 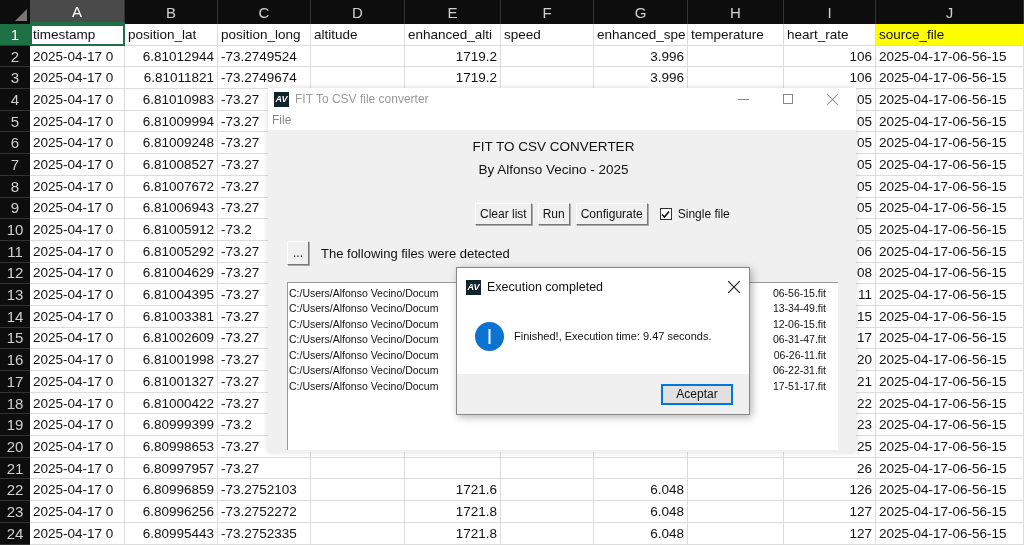 I want to click on row-header: 22, so click(x=15, y=490).